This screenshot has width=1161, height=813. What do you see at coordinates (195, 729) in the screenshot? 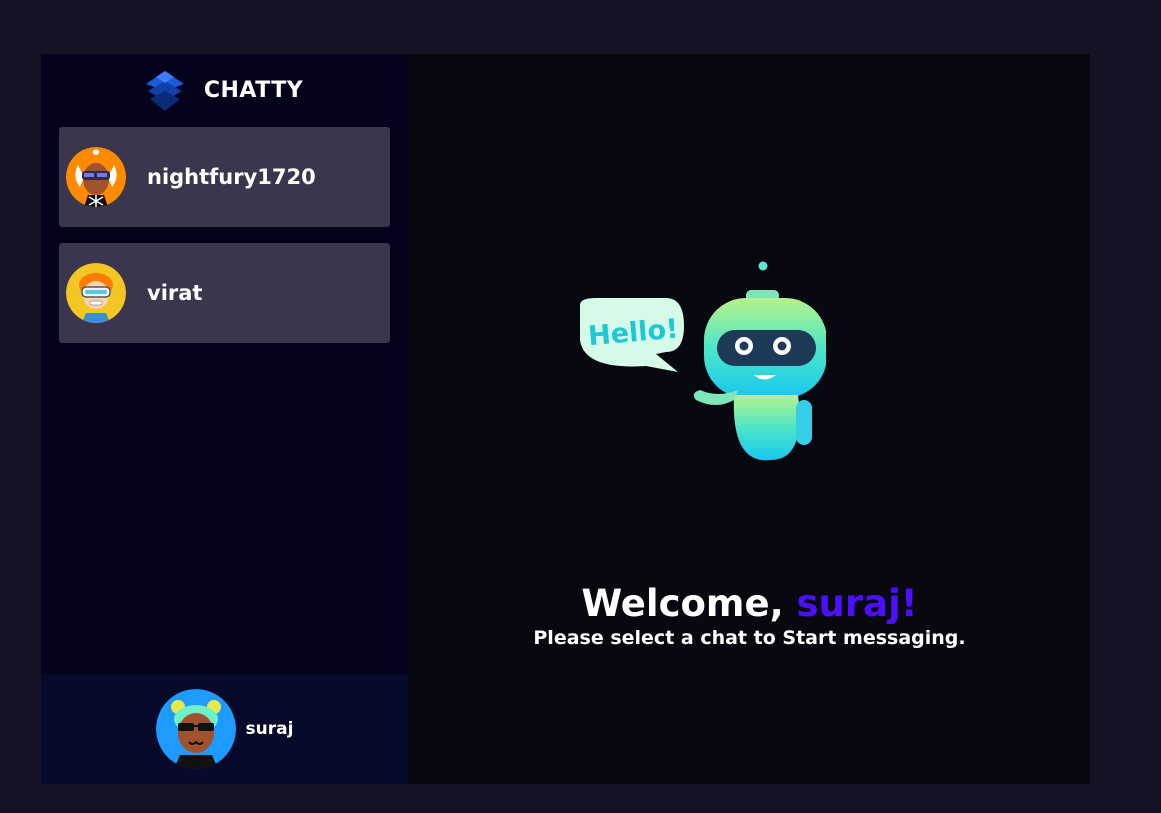
I see `blue-avatar-icon` at bounding box center [195, 729].